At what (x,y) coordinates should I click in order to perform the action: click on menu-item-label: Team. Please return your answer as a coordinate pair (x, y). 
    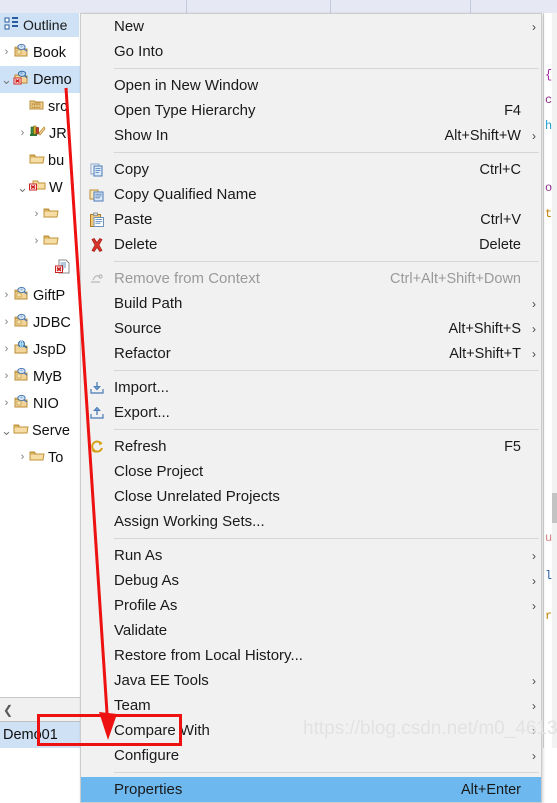
    Looking at the image, I should click on (132, 705).